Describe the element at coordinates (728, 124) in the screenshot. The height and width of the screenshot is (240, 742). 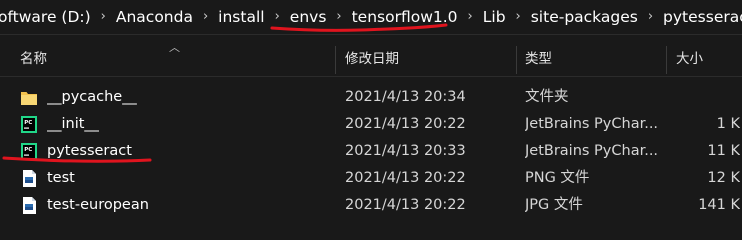
I see `file-size: 1 K` at that location.